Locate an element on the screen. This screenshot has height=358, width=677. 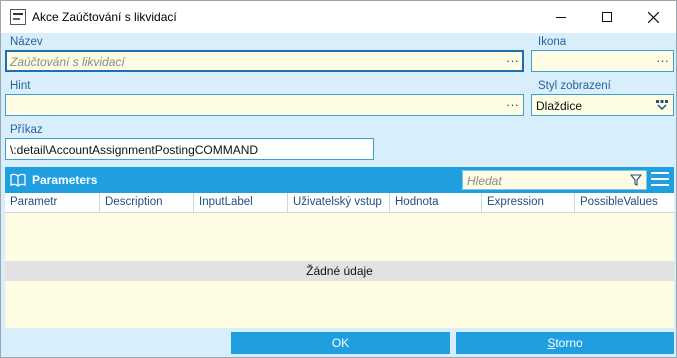
column-header-inputlabel: InputLabel is located at coordinates (241, 203).